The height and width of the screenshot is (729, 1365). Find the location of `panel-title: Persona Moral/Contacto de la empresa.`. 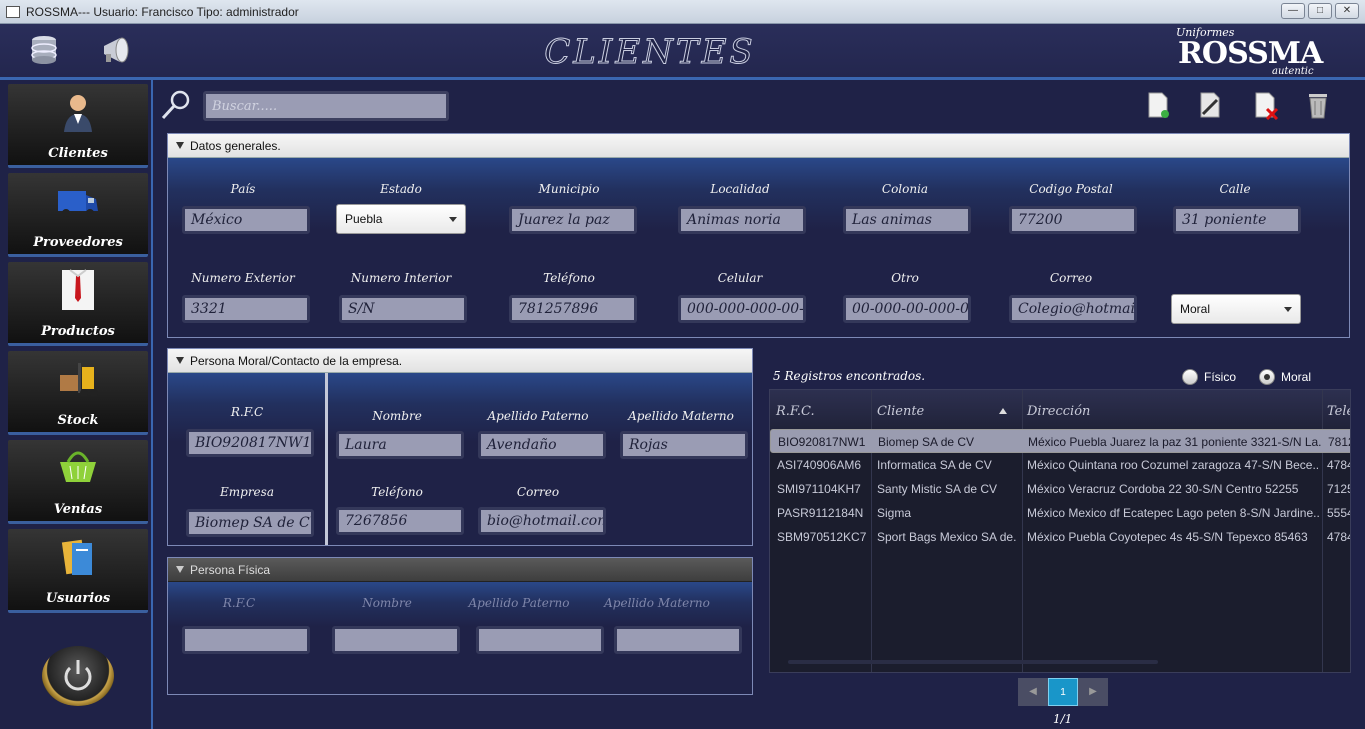

panel-title: Persona Moral/Contacto de la empresa. is located at coordinates (296, 361).